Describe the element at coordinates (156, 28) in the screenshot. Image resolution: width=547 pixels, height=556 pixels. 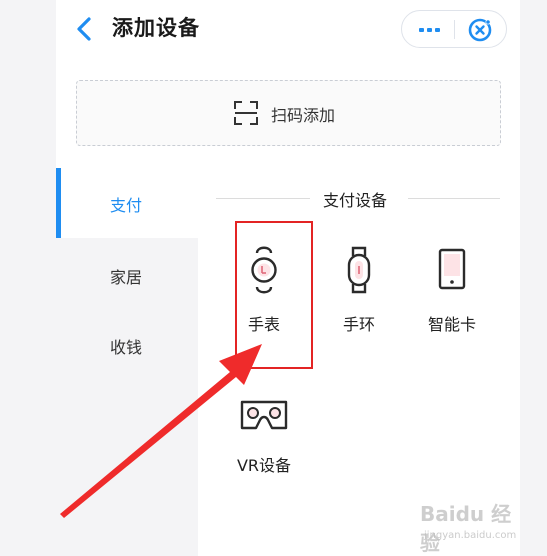
I see `page-title: 添加设备` at that location.